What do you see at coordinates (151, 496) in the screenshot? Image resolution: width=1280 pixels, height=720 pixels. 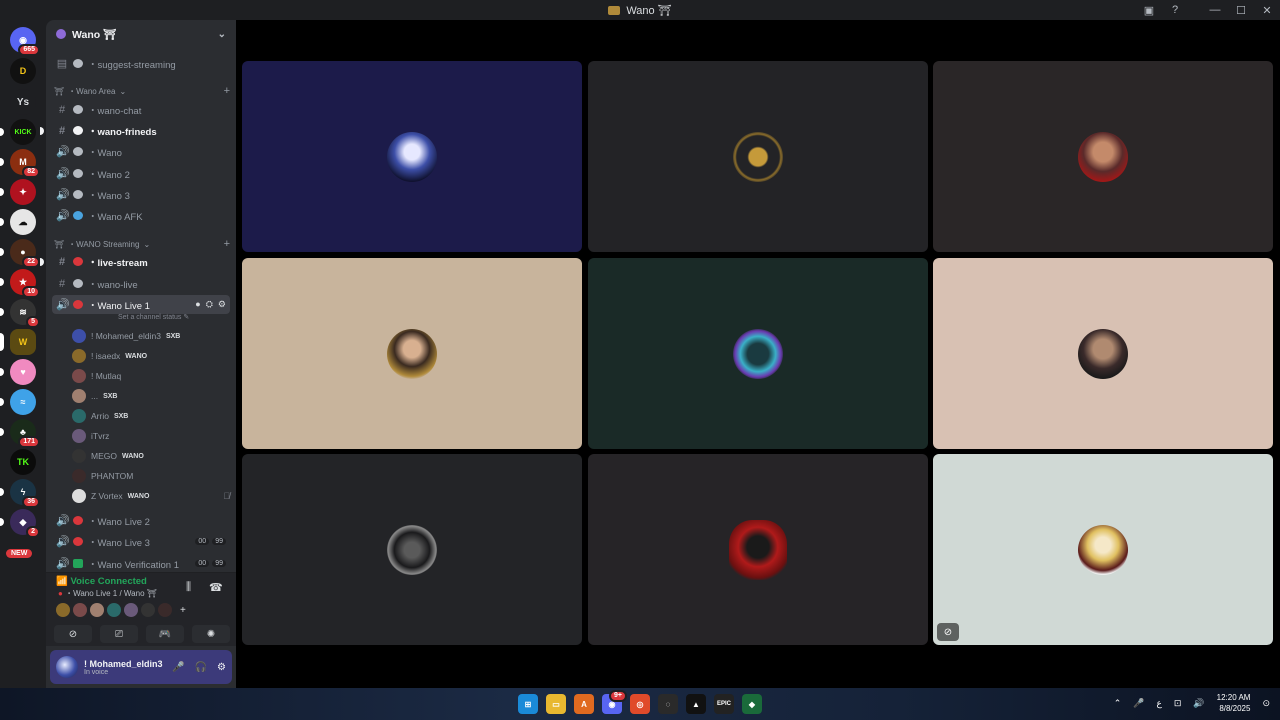 I see `voice-user: Z Vortex WANO 🎙̸` at bounding box center [151, 496].